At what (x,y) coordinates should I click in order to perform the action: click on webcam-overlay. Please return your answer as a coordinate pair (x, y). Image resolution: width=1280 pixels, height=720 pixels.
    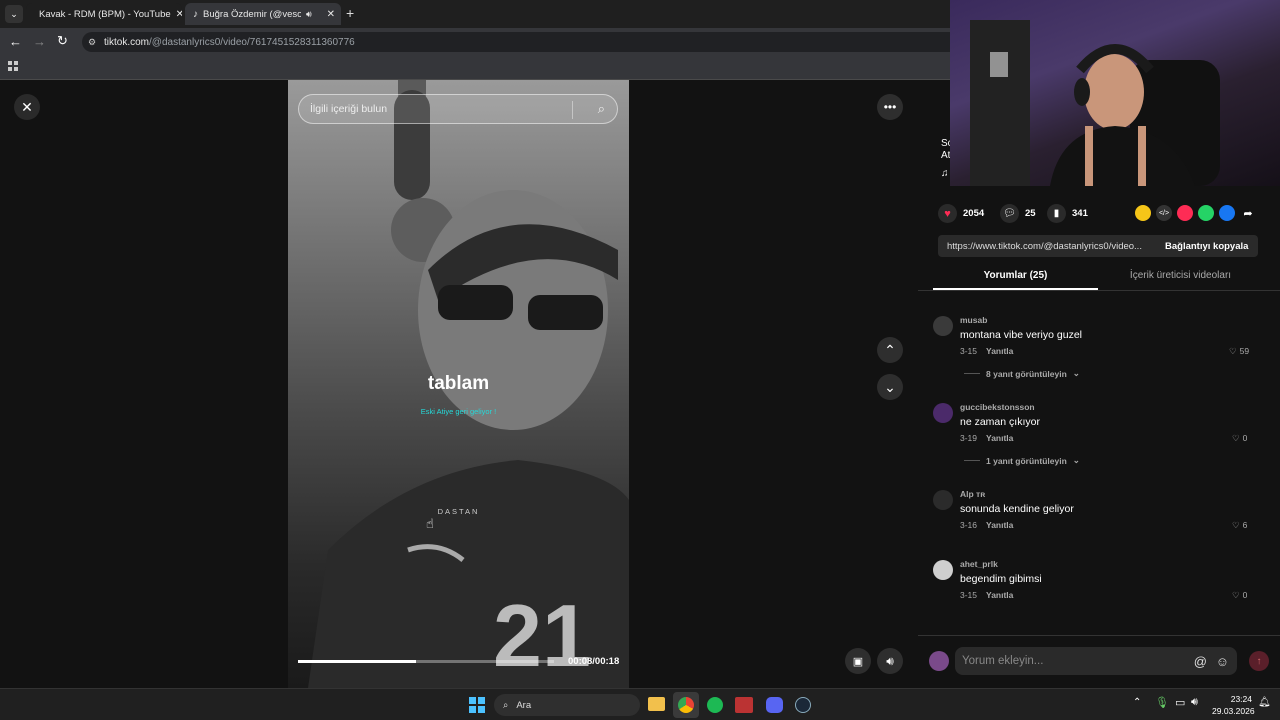
    Looking at the image, I should click on (1115, 93).